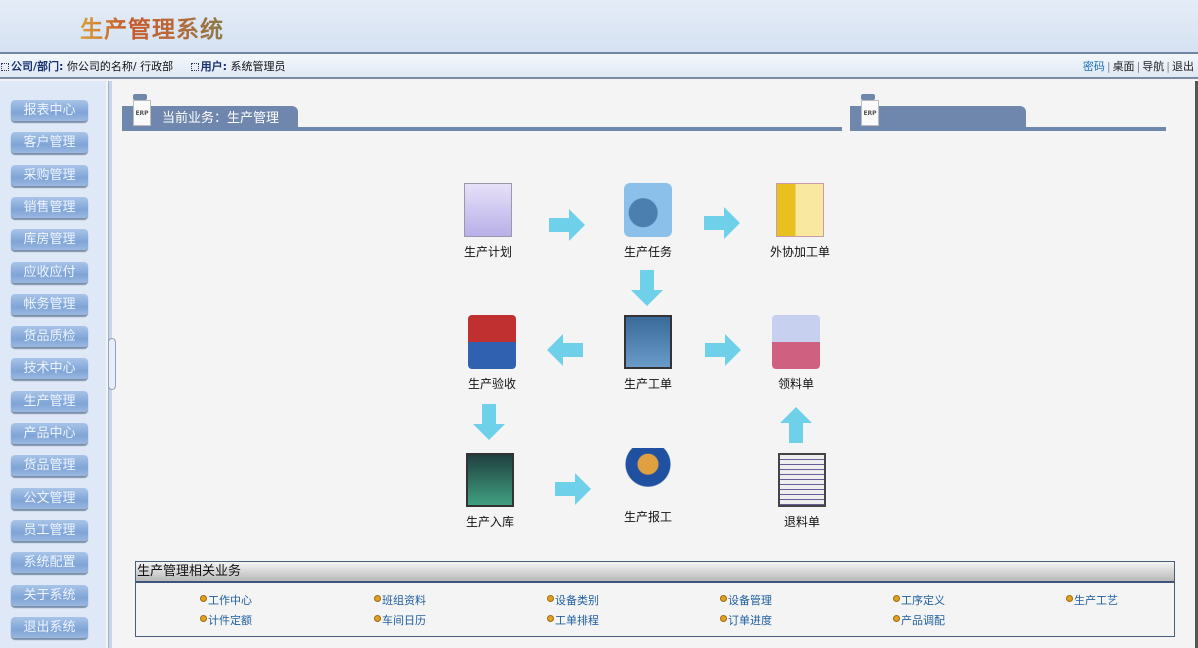 Image resolution: width=1198 pixels, height=648 pixels. Describe the element at coordinates (258, 66) in the screenshot. I see `user-value: 系统管理员` at that location.